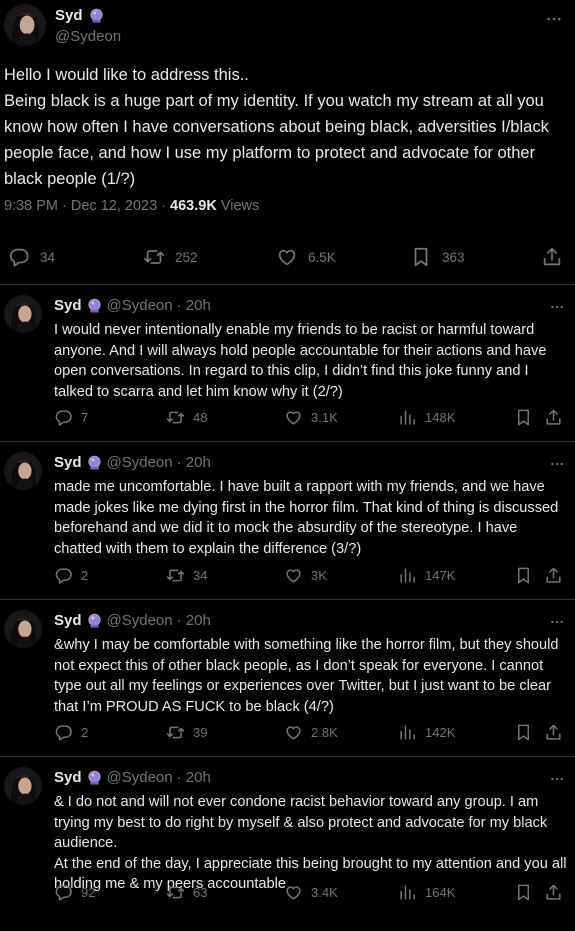  Describe the element at coordinates (440, 892) in the screenshot. I see `views-count: 164K` at that location.